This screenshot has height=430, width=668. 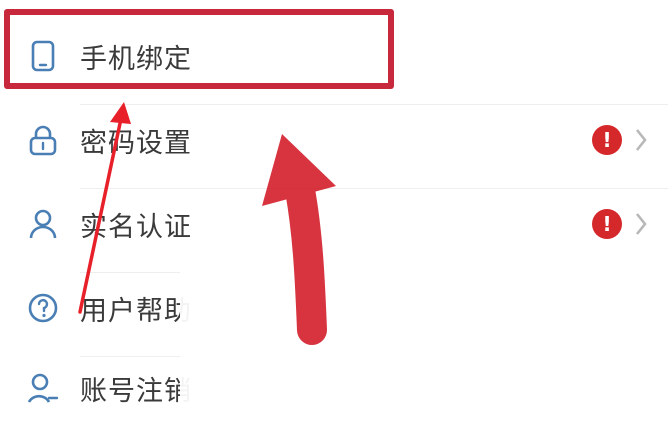 I want to click on thick-arrow-icon, so click(x=299, y=239).